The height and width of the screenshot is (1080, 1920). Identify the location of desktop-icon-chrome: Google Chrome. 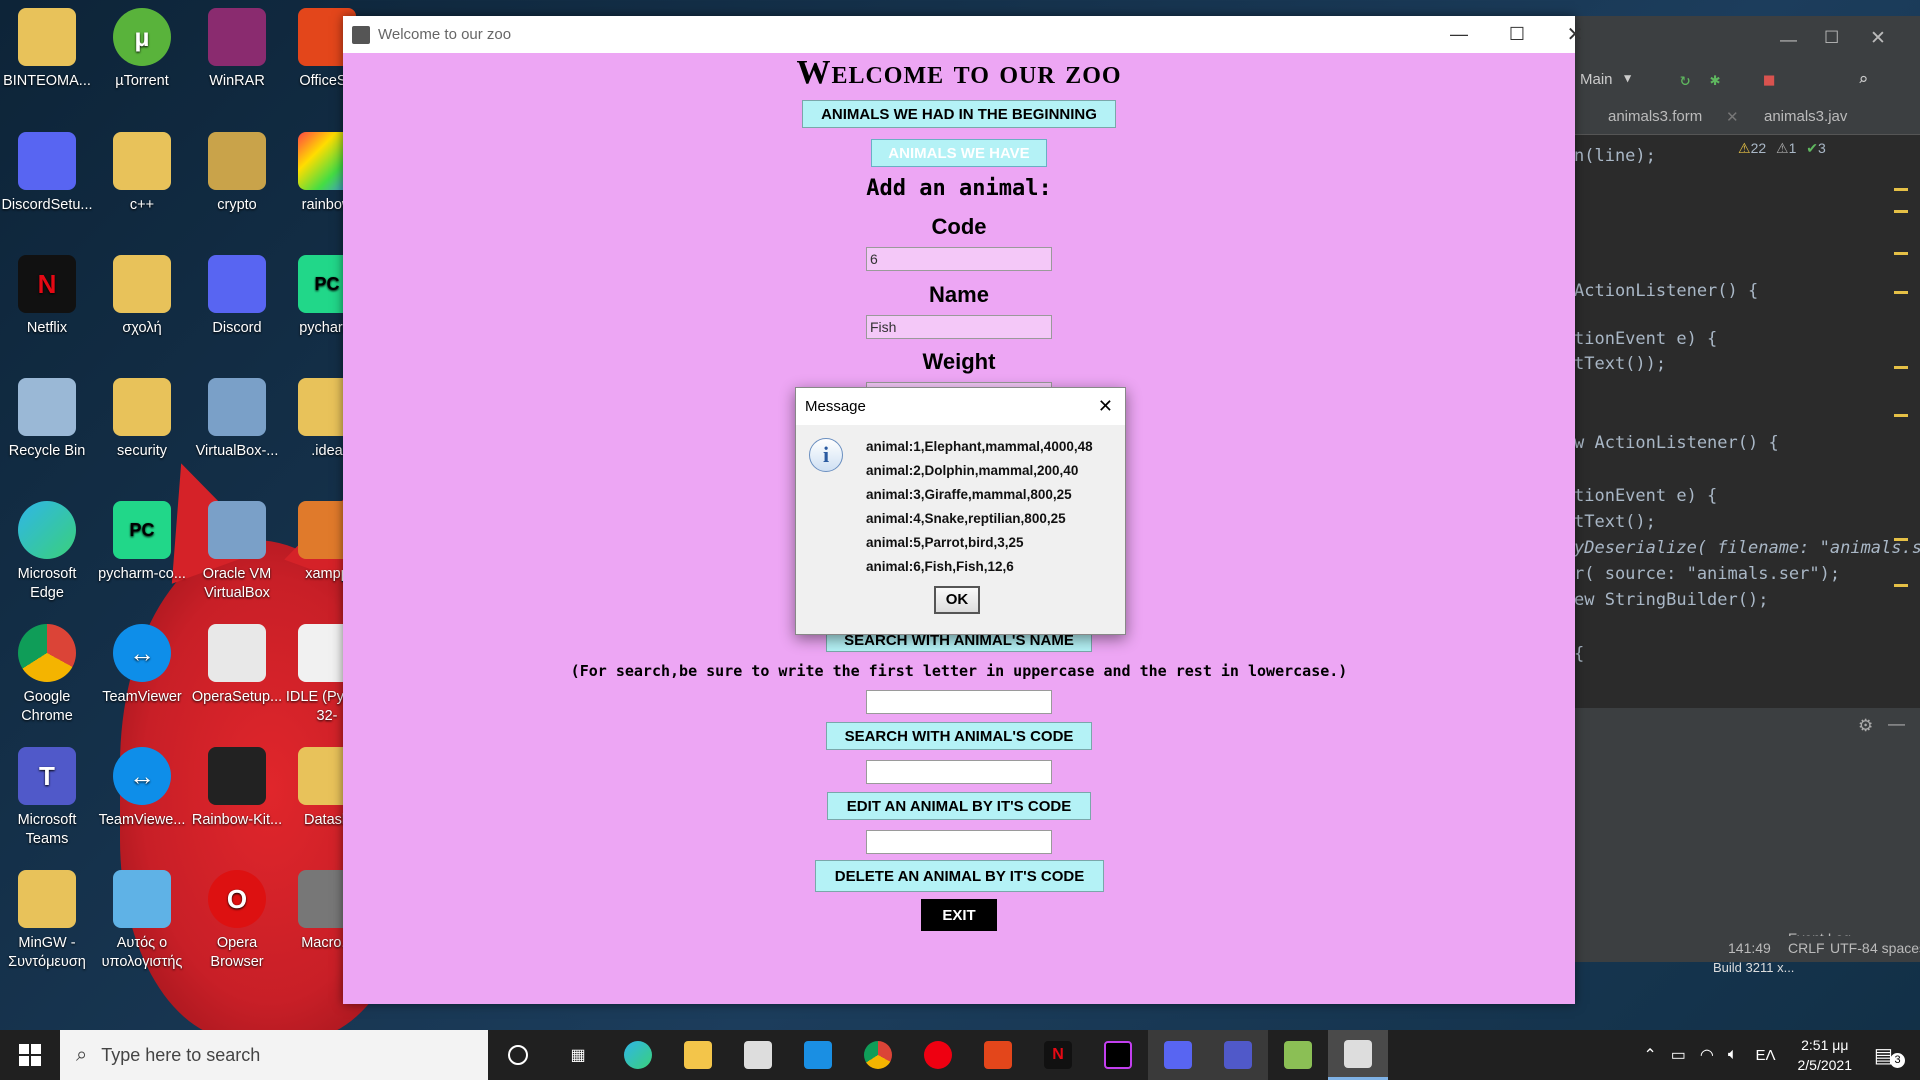
(47, 674).